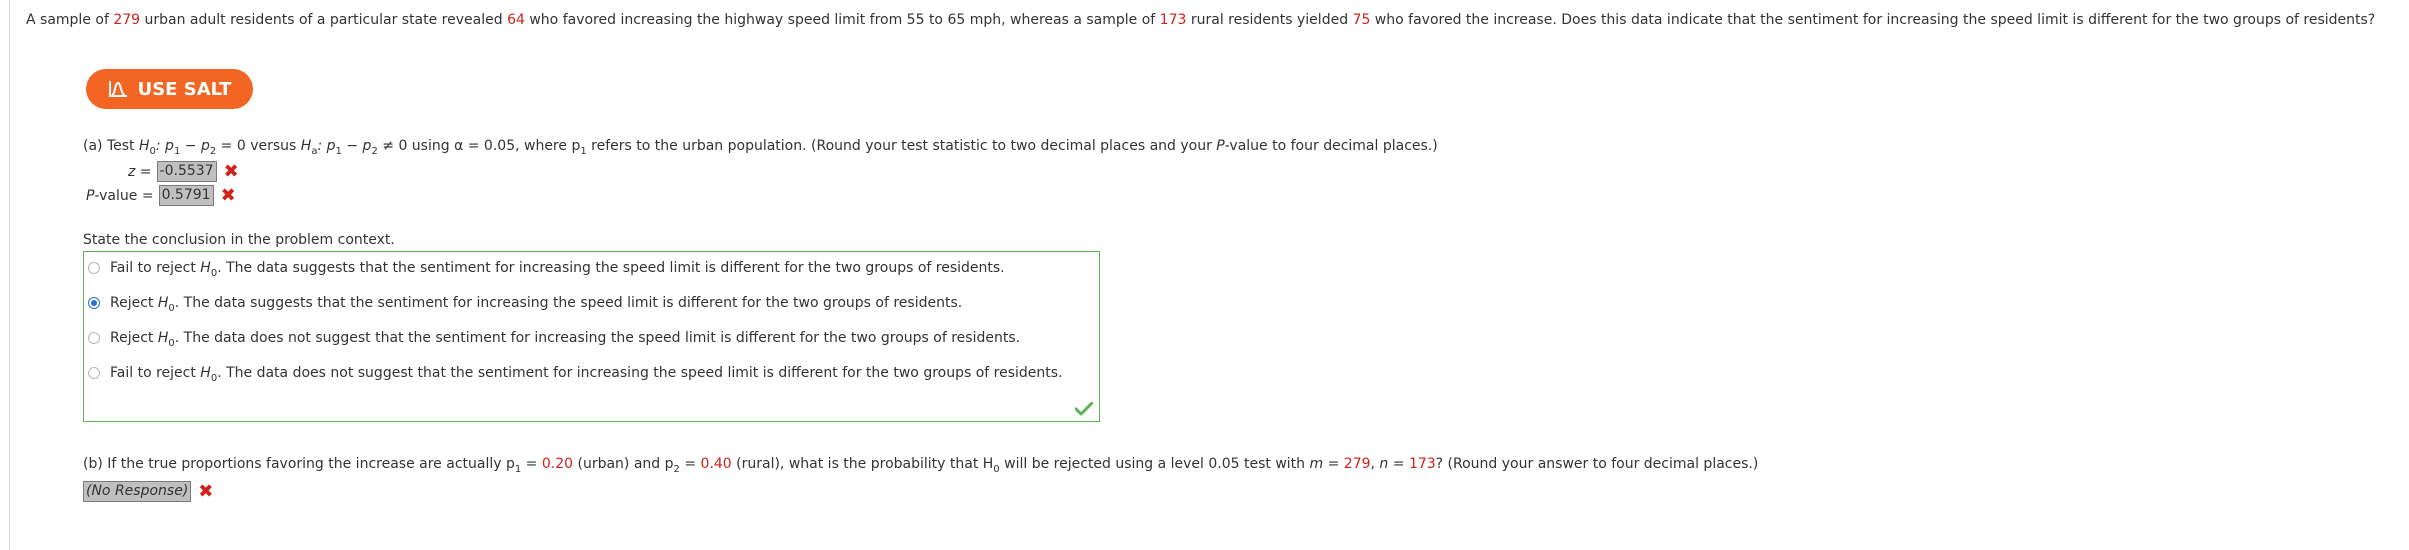 This screenshot has width=2409, height=550. Describe the element at coordinates (557, 464) in the screenshot. I see `p1-value: 0.20` at that location.